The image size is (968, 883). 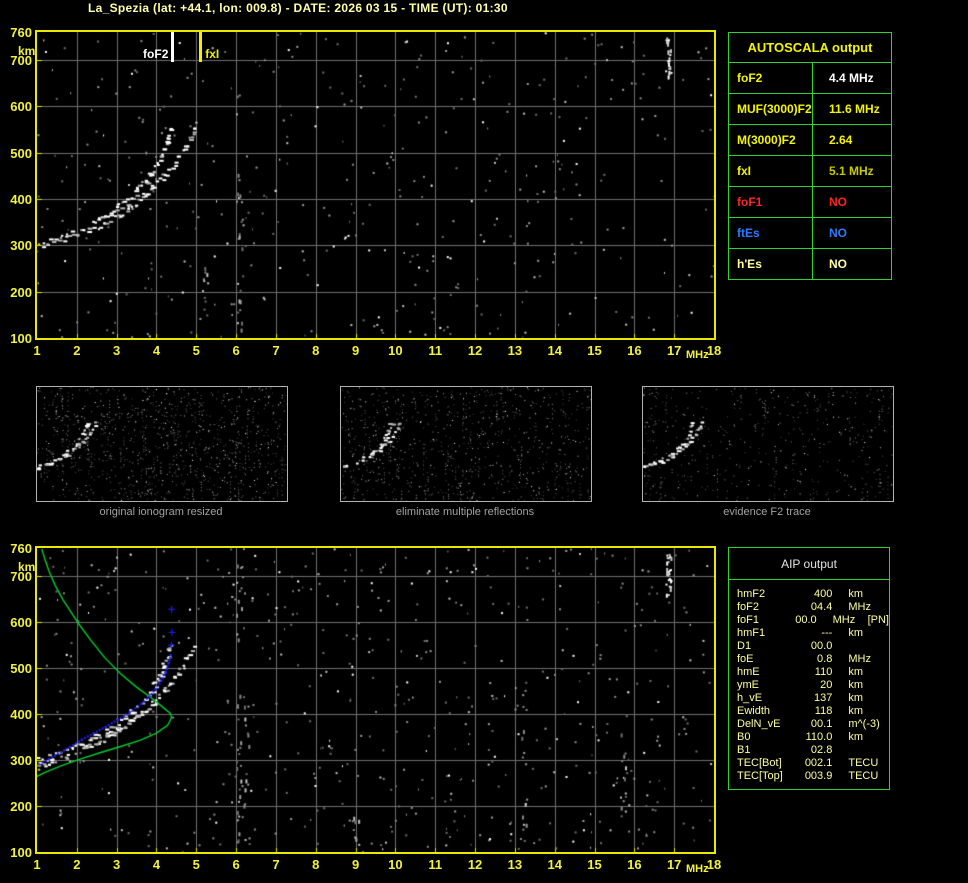 I want to click on y-tick-label: 400, so click(x=21, y=714).